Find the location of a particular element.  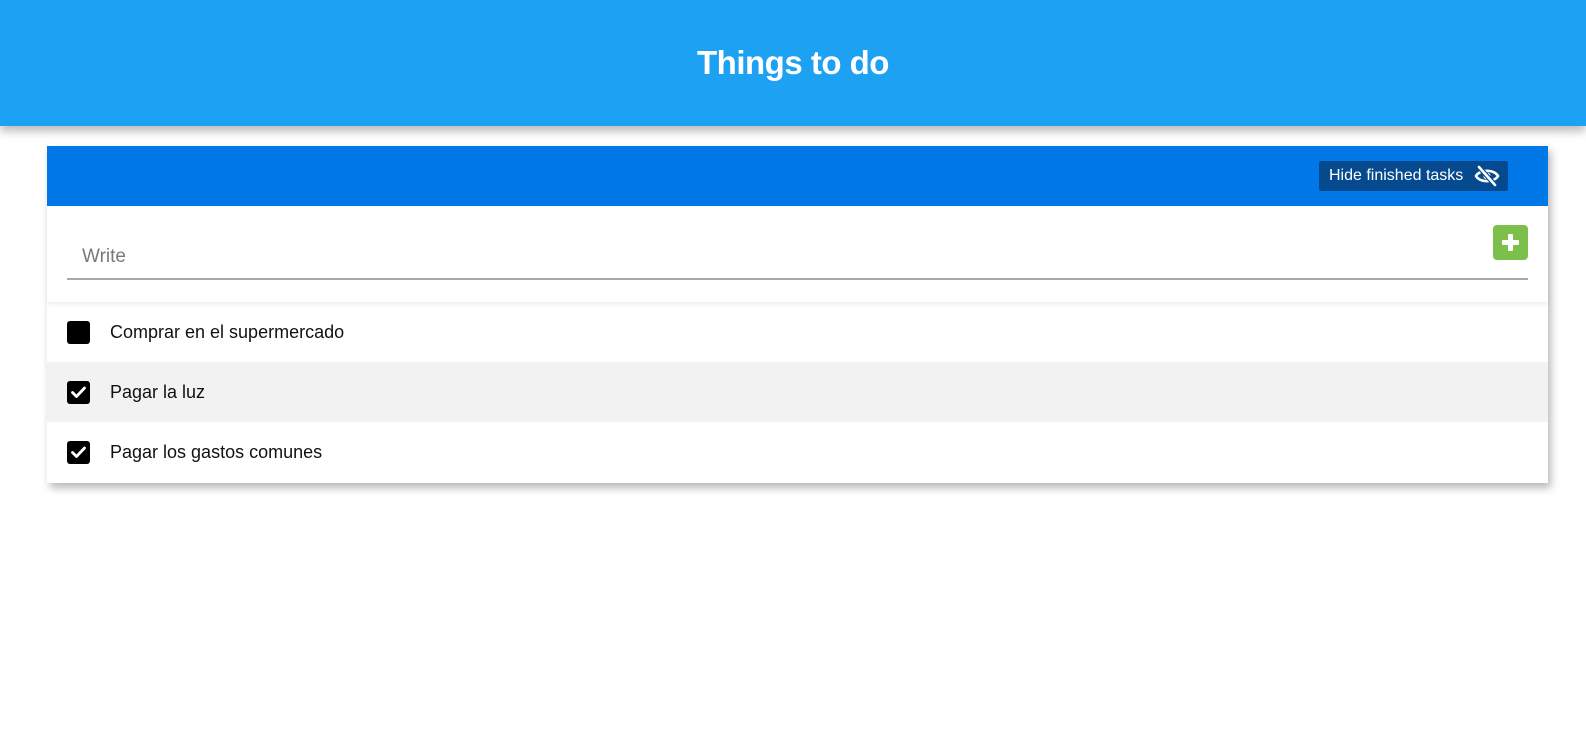

task-row: Pagar los gastos comunes is located at coordinates (797, 452).